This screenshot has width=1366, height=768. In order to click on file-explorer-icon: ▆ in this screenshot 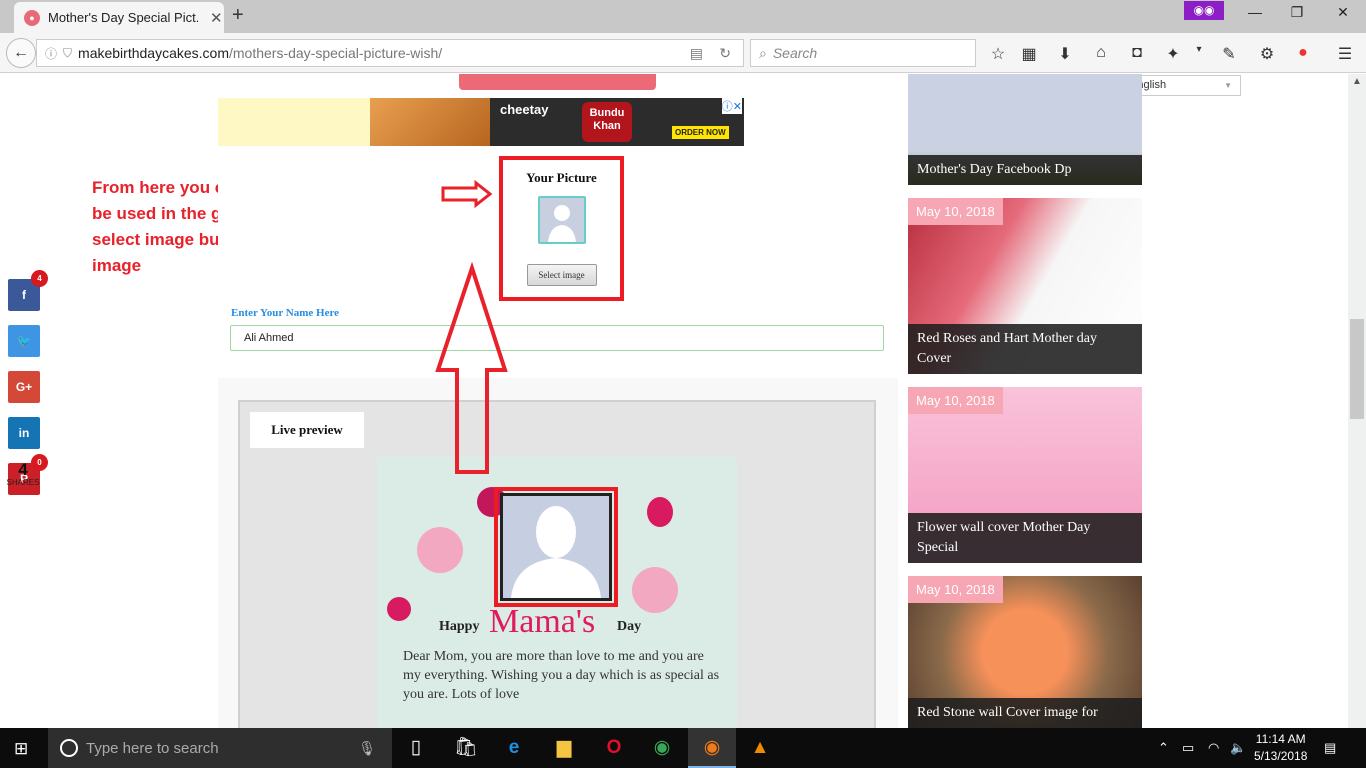, I will do `click(564, 748)`.